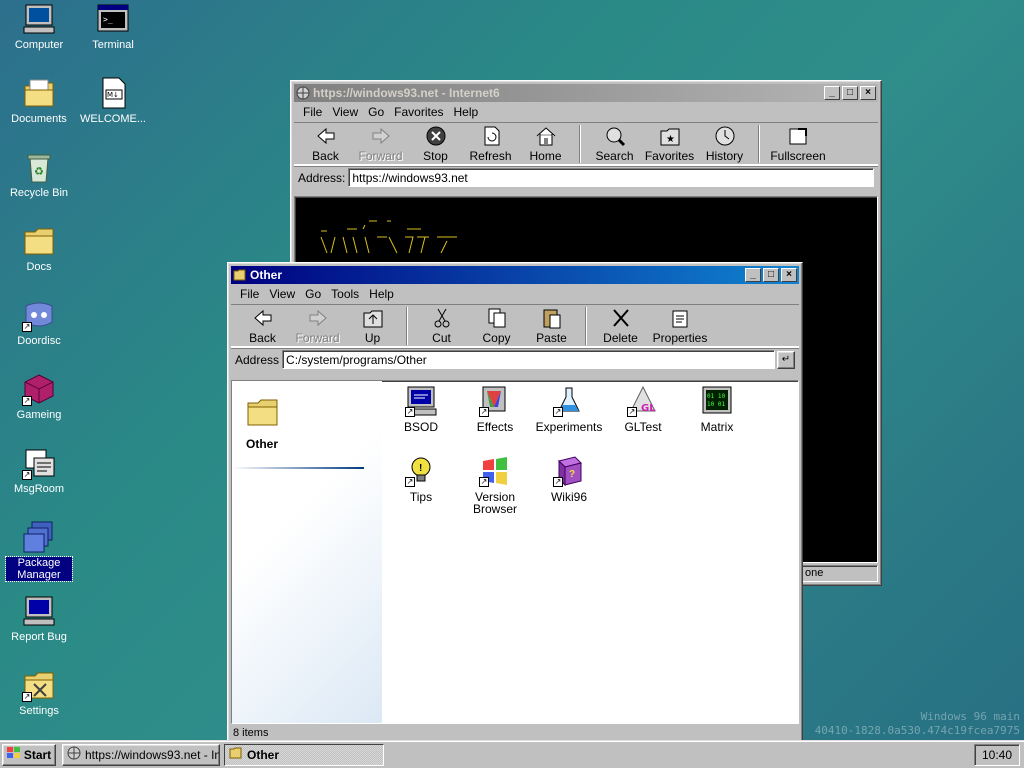  I want to click on file-item-tips: ! ↗ Tips, so click(421, 479).